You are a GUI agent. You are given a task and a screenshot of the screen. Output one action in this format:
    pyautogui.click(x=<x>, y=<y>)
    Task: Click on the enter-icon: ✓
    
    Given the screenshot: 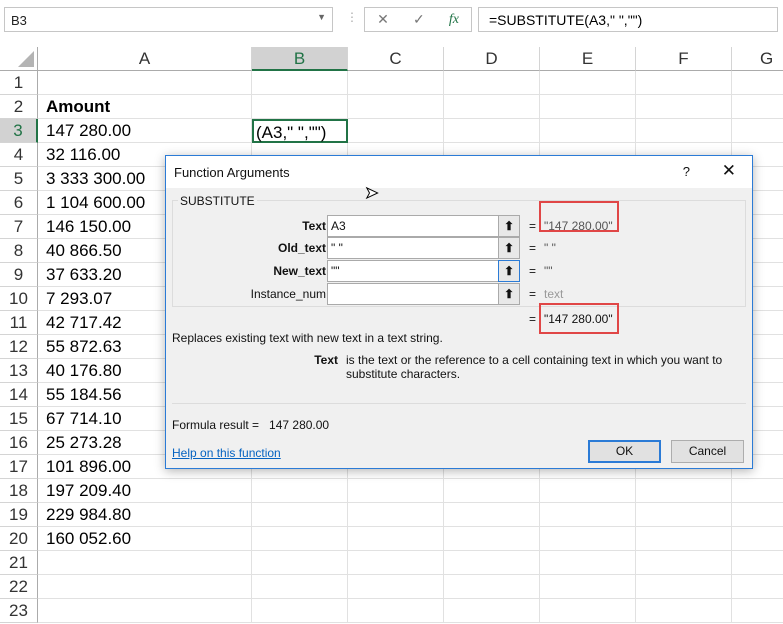 What is the action you would take?
    pyautogui.click(x=419, y=19)
    